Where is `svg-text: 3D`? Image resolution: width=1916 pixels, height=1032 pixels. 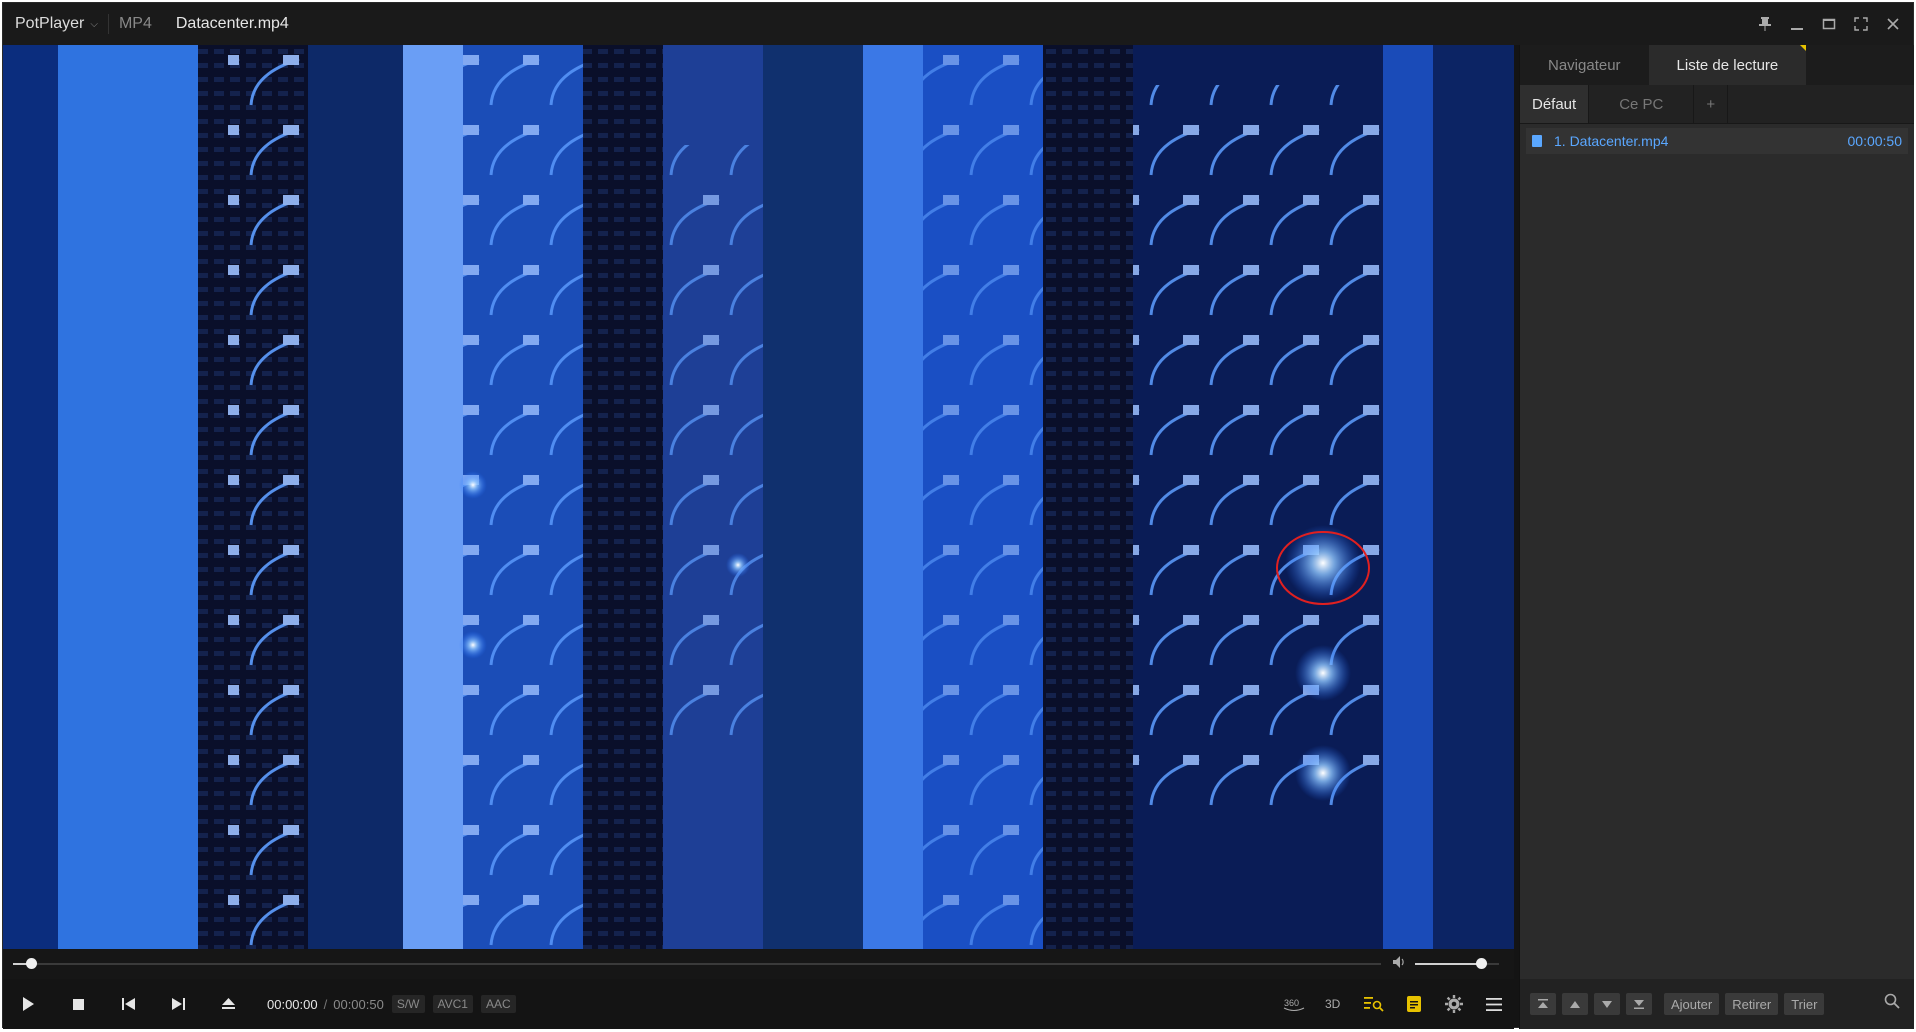
svg-text: 3D is located at coordinates (1333, 1004).